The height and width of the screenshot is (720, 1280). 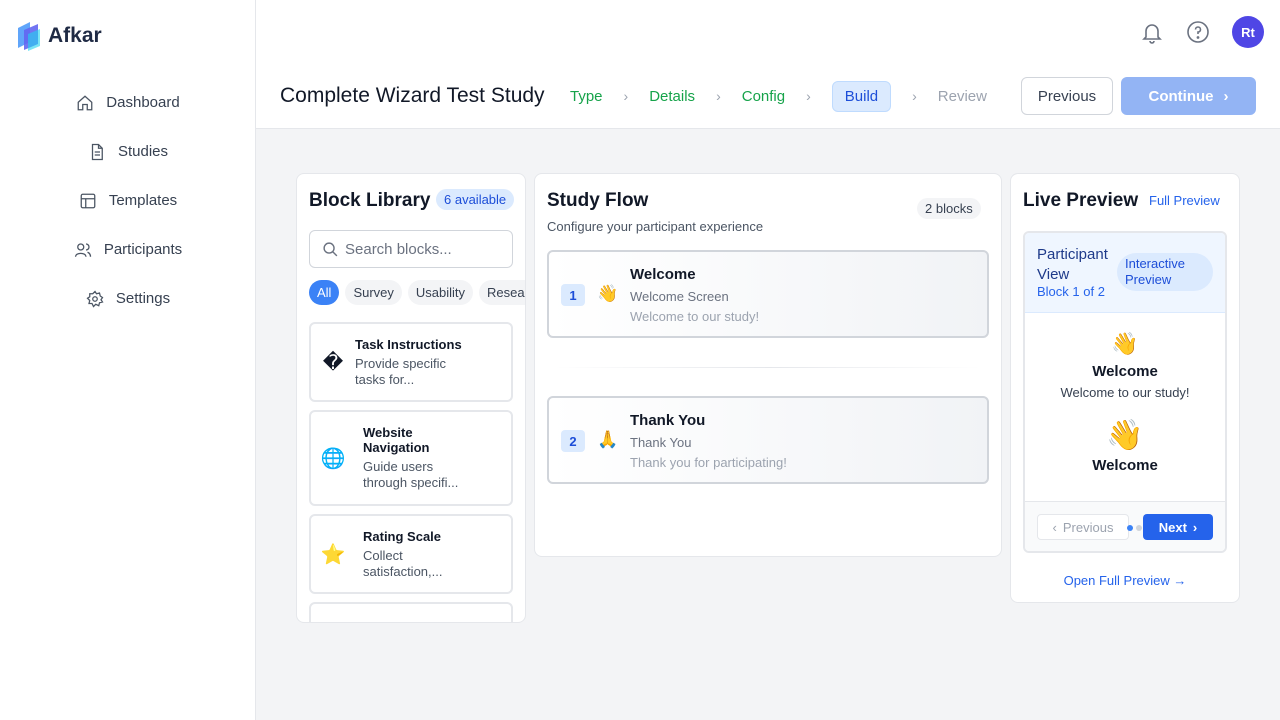 What do you see at coordinates (408, 344) in the screenshot?
I see `block-title: Task Instructions` at bounding box center [408, 344].